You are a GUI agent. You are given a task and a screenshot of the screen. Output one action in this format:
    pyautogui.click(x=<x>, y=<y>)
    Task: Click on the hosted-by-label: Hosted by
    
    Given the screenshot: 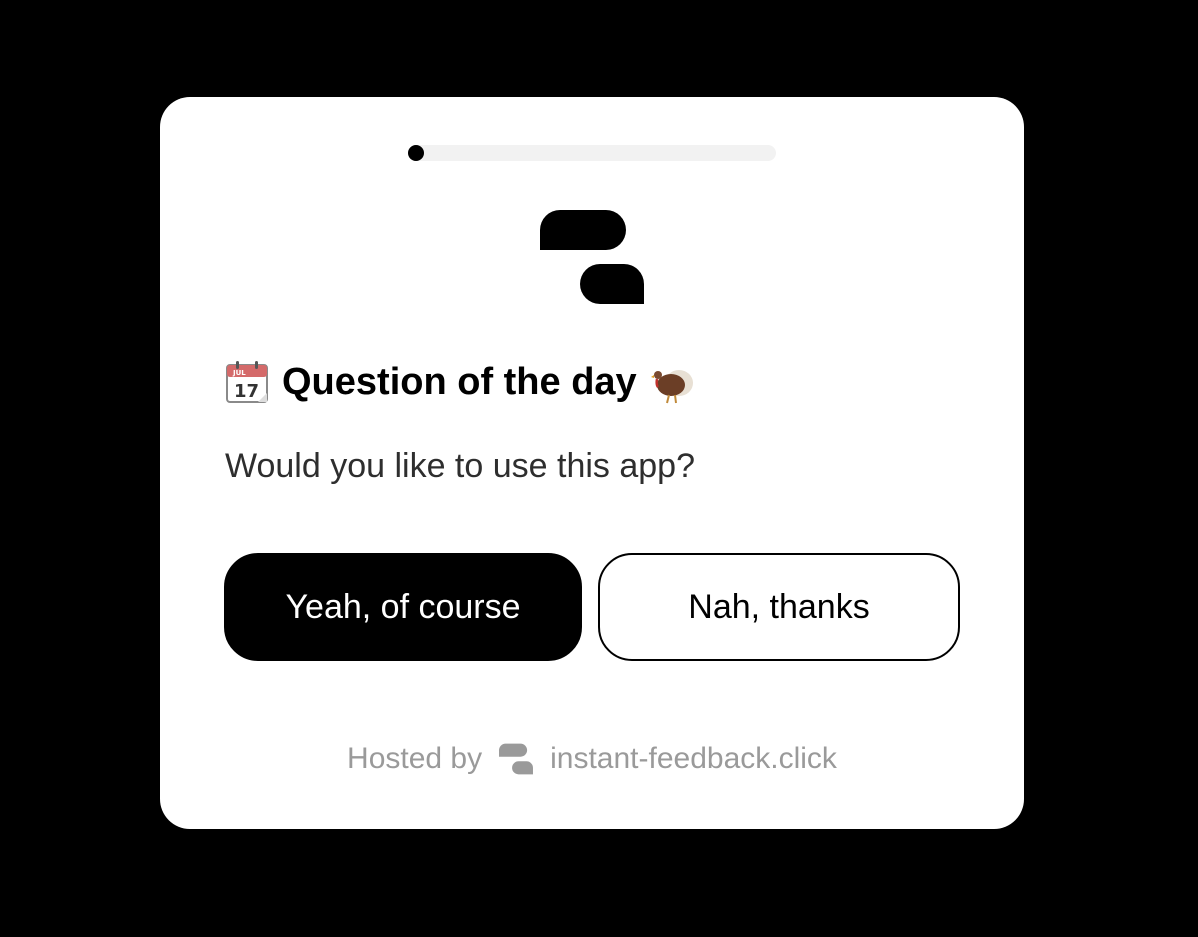 What is the action you would take?
    pyautogui.click(x=415, y=758)
    